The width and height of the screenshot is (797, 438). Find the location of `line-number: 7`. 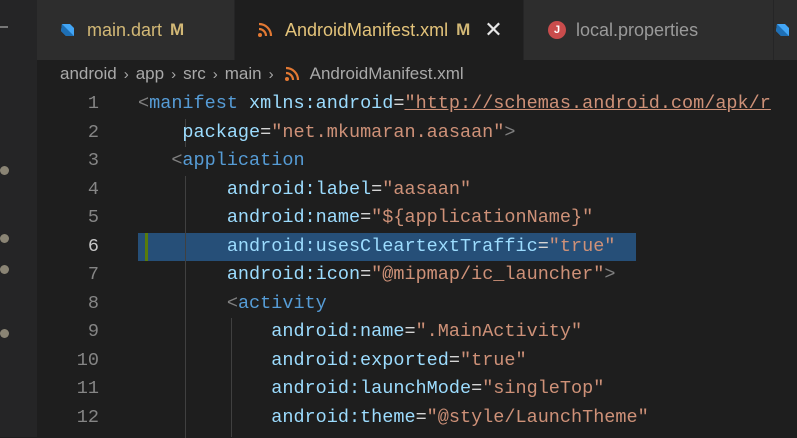

line-number: 7 is located at coordinates (93, 274).